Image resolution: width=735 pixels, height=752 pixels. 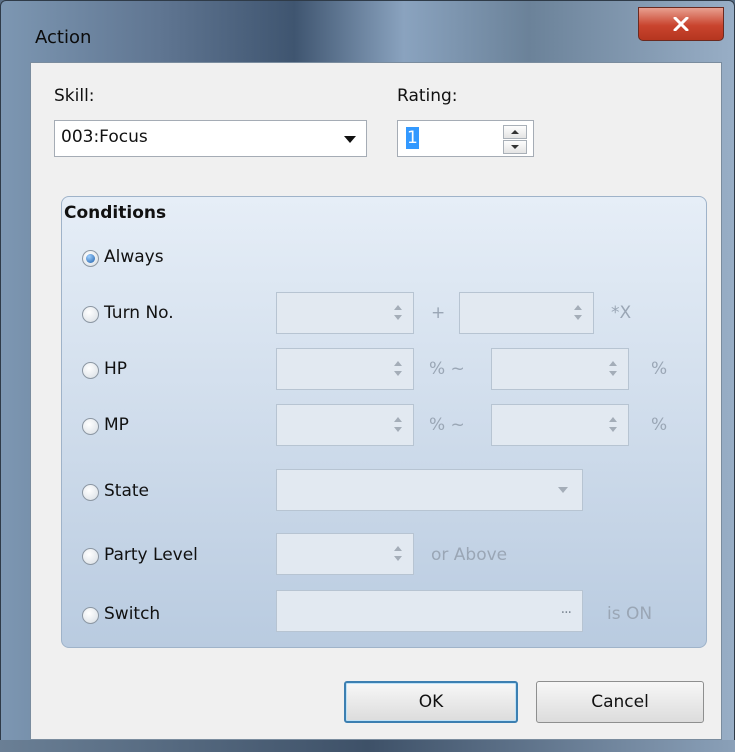 I want to click on radio-turn-no-label: Turn No., so click(x=139, y=313).